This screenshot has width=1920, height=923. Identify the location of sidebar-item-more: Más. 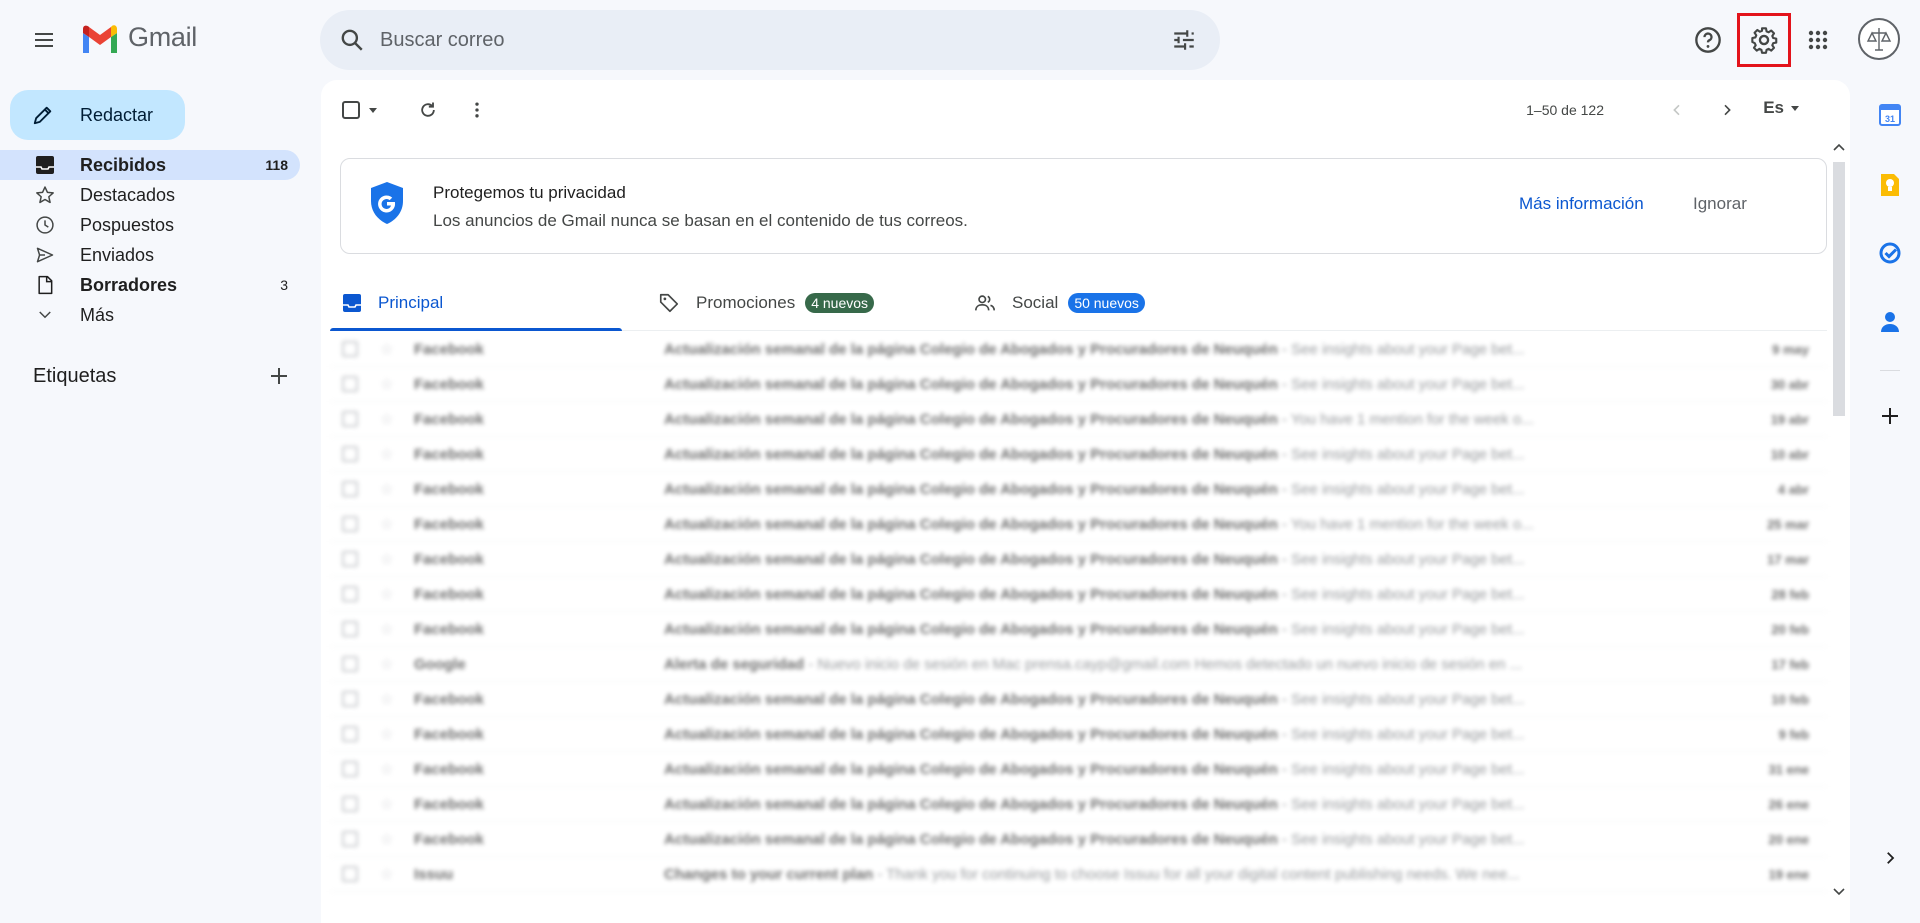
(150, 315).